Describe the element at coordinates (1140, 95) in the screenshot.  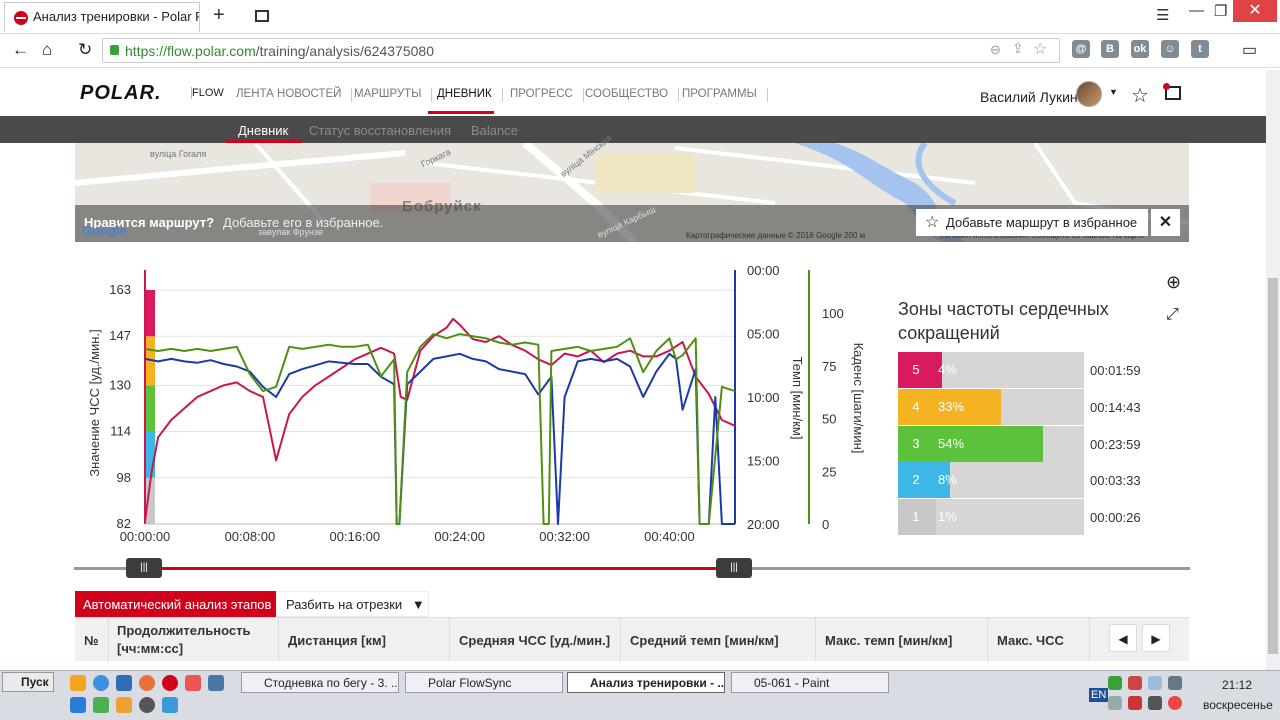
I see `favorites-star-icon: ☆` at that location.